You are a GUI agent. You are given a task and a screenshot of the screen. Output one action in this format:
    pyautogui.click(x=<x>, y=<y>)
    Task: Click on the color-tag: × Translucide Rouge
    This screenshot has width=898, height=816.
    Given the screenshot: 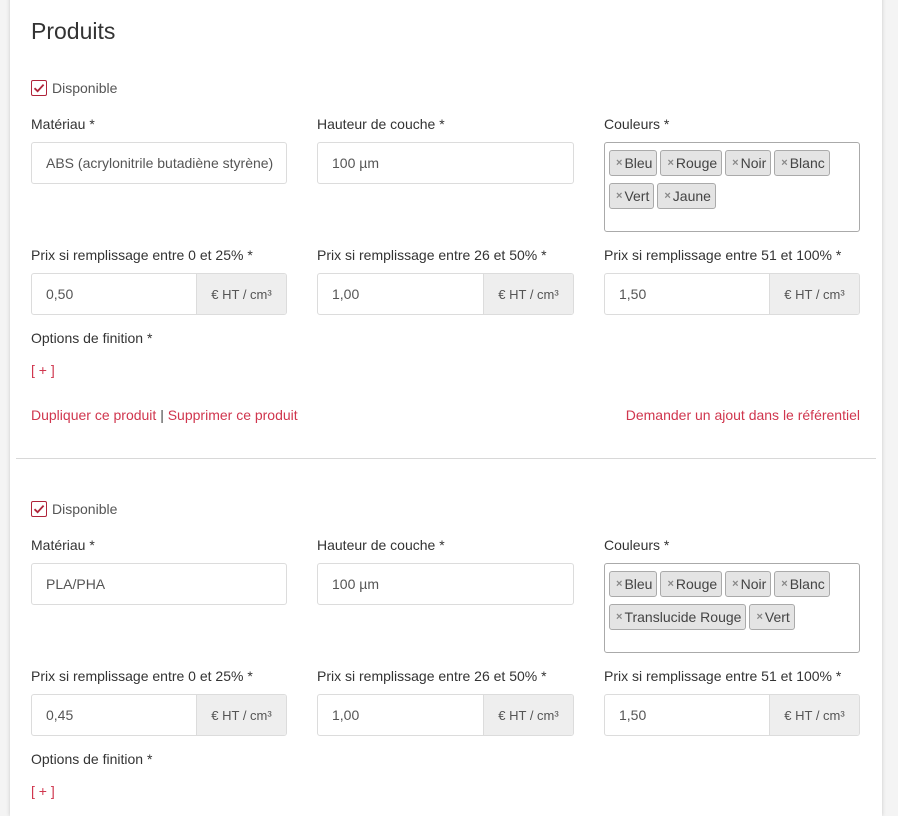 What is the action you would take?
    pyautogui.click(x=678, y=617)
    